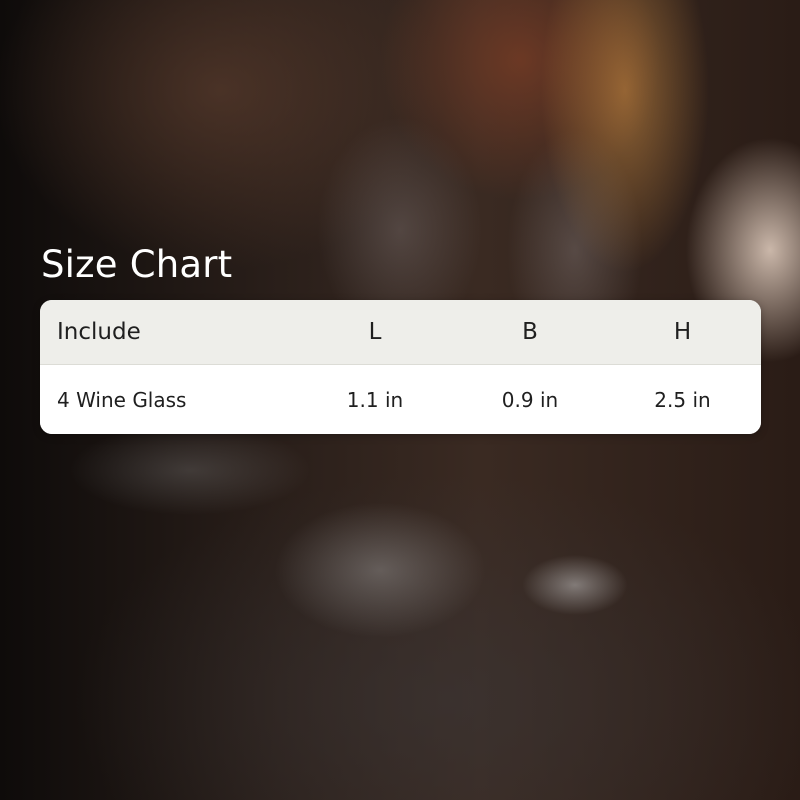 The width and height of the screenshot is (800, 800). I want to click on header-breadth: B, so click(530, 332).